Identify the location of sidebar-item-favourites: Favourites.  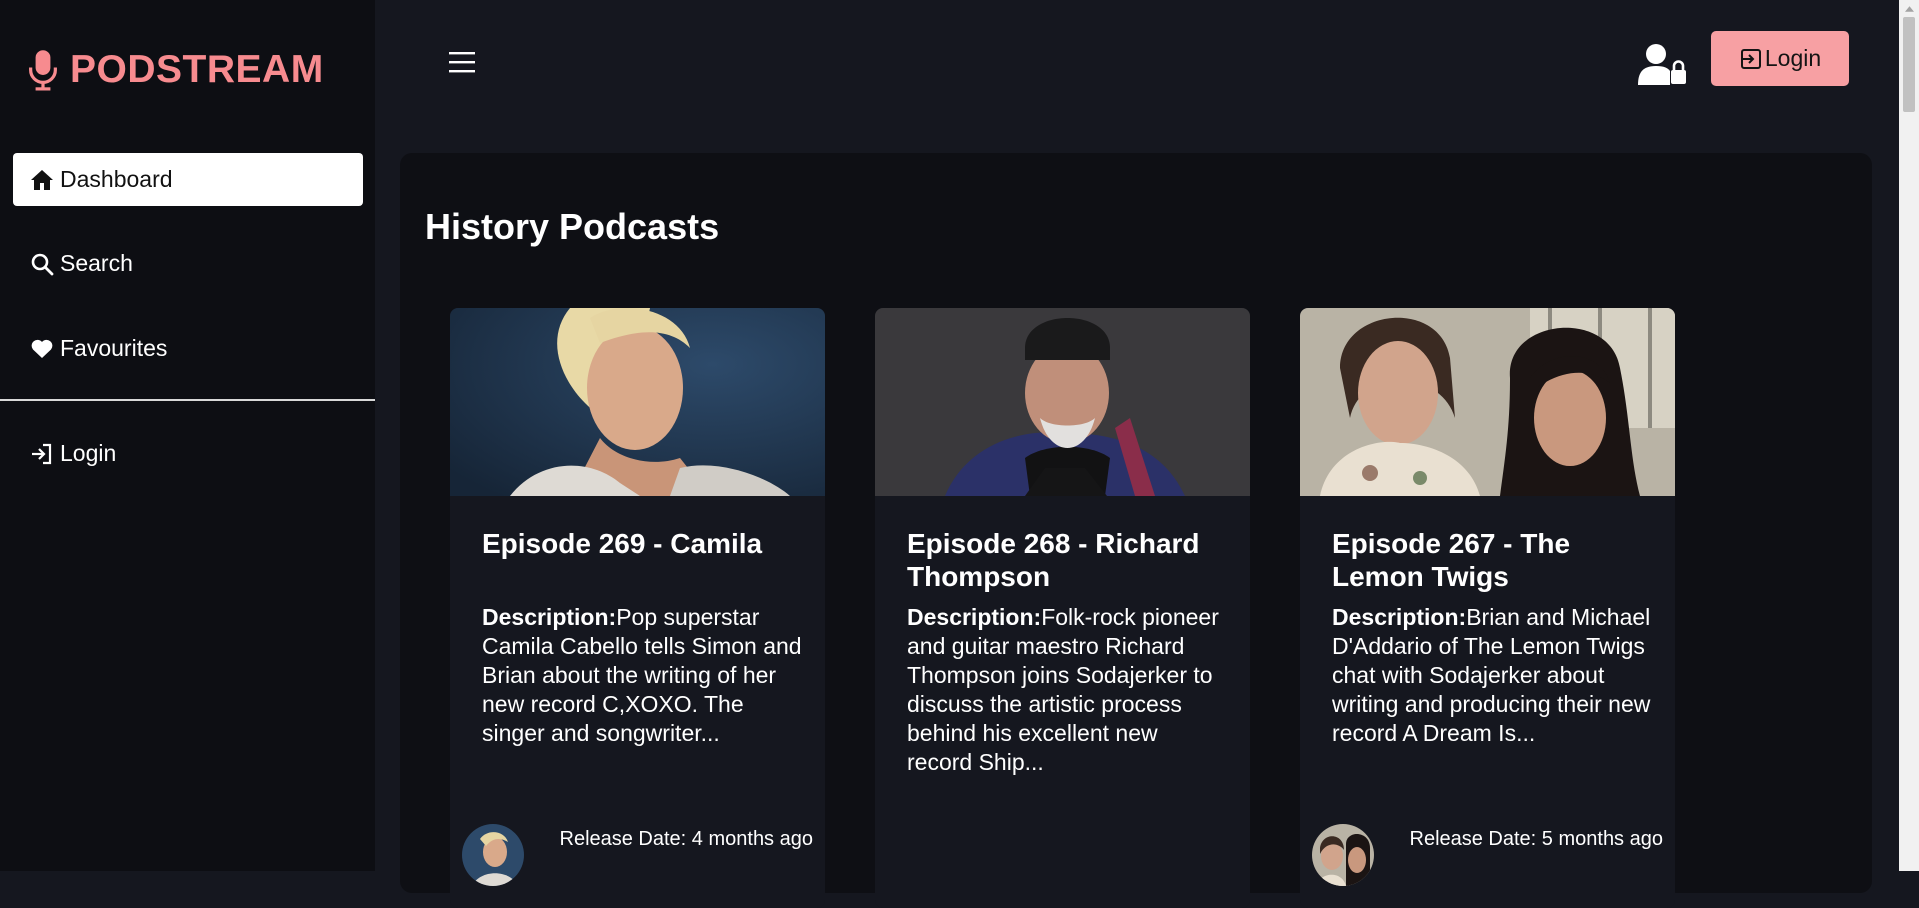
(188, 348).